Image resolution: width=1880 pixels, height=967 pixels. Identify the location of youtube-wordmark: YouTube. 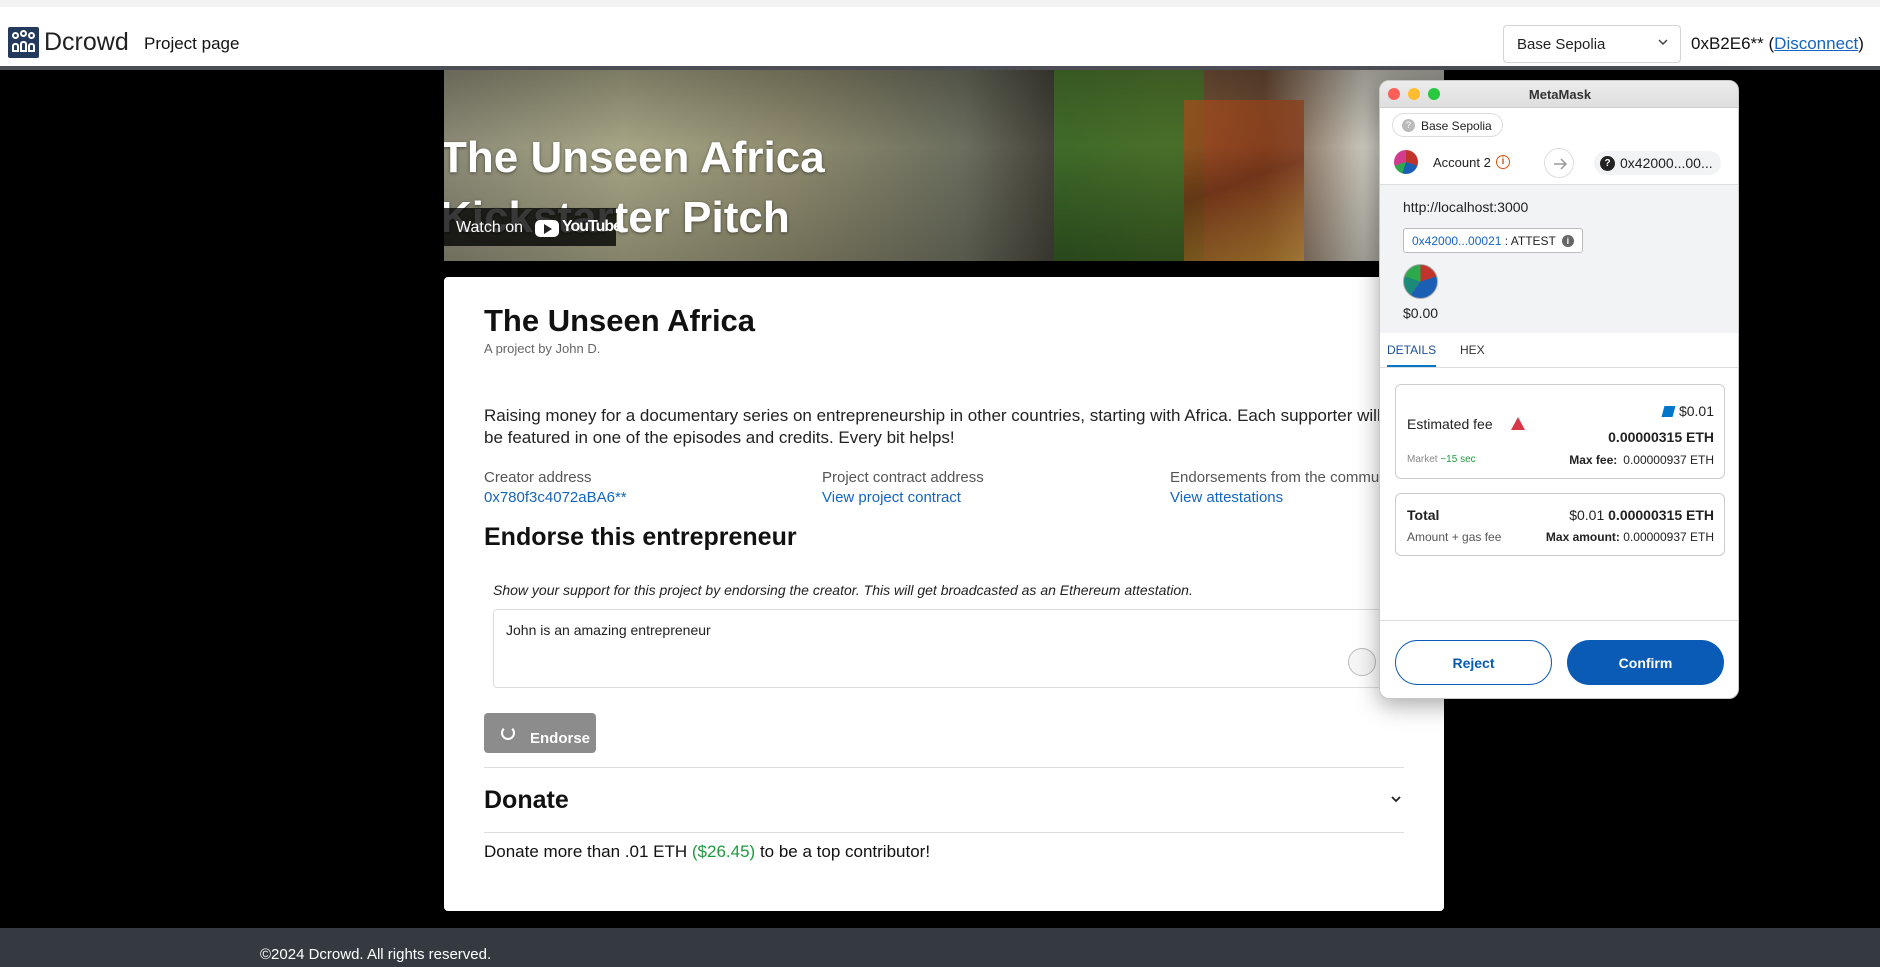
(592, 226).